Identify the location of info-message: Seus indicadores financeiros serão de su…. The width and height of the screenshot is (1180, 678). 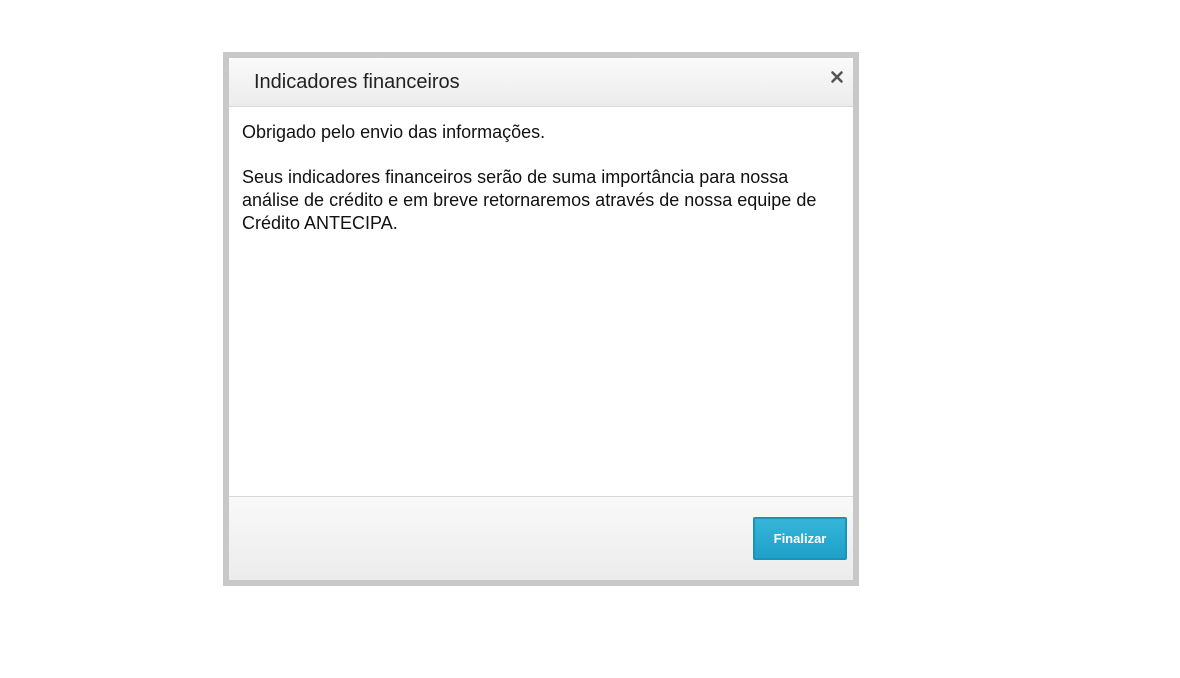
(529, 200).